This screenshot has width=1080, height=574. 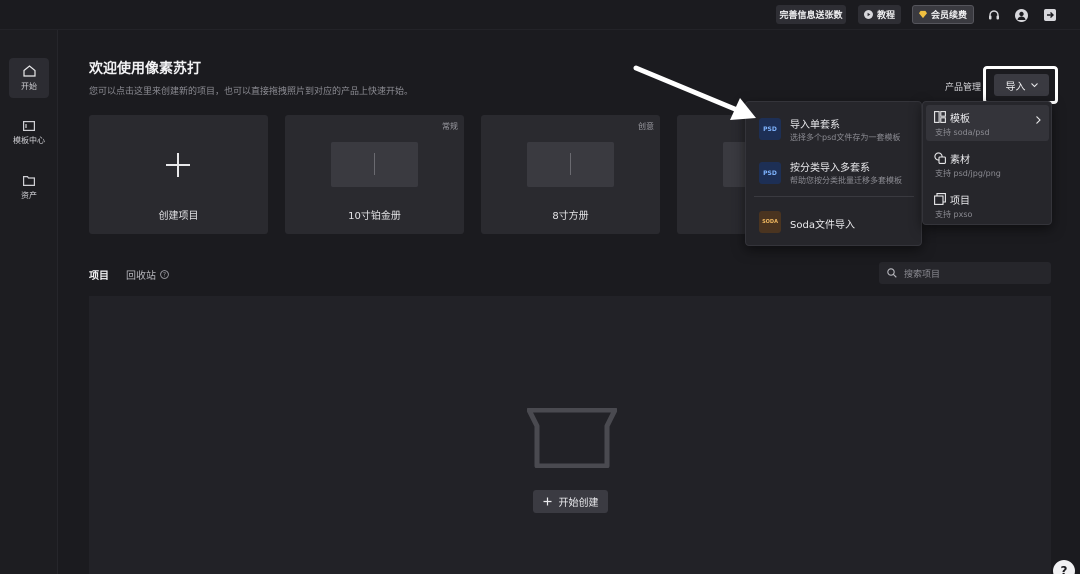 What do you see at coordinates (1020, 85) in the screenshot?
I see `highlight-box` at bounding box center [1020, 85].